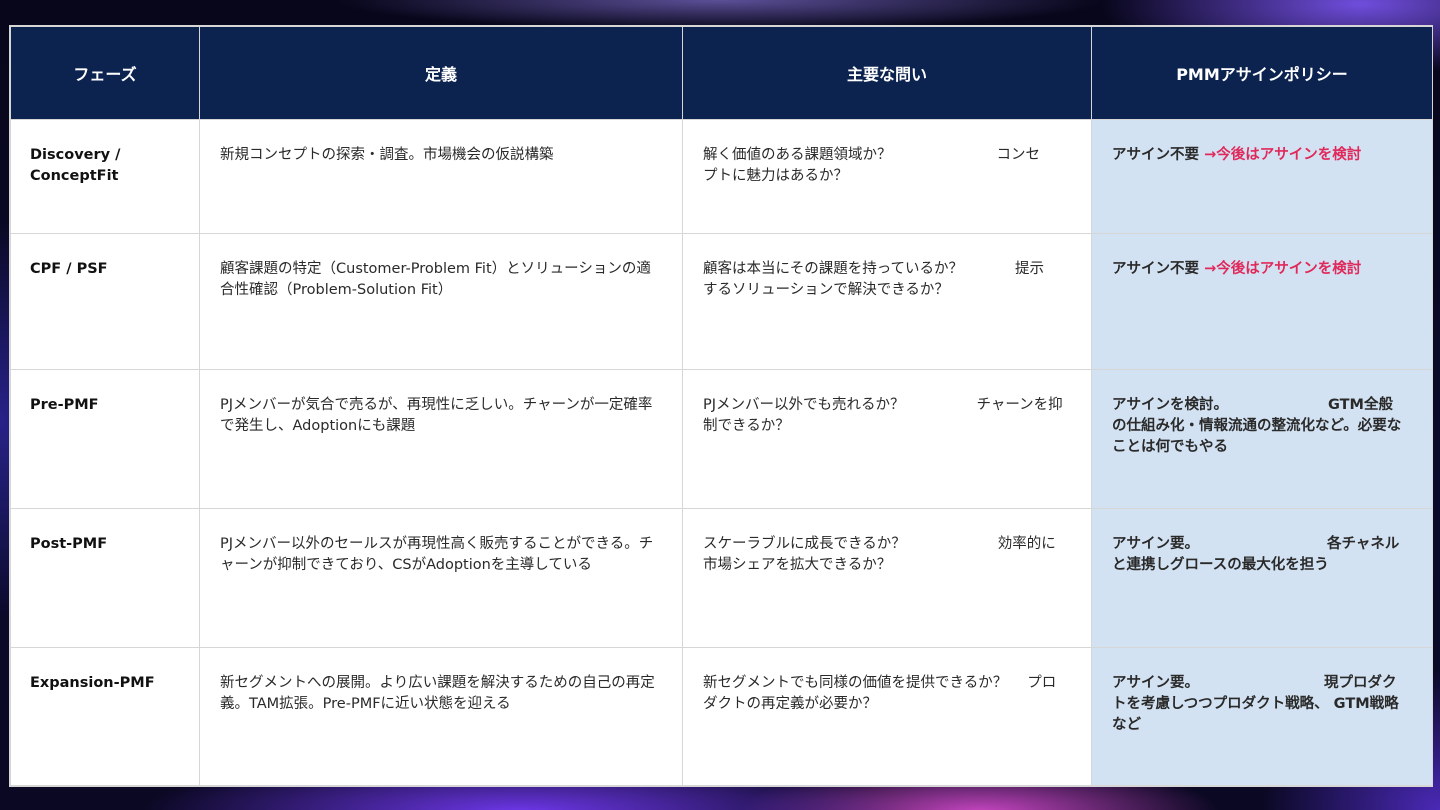 The image size is (1440, 810). Describe the element at coordinates (887, 716) in the screenshot. I see `questions-cell: 新セグメントでも同様の価値を提供できるか？ プロダクトの再定義が必要か？` at that location.